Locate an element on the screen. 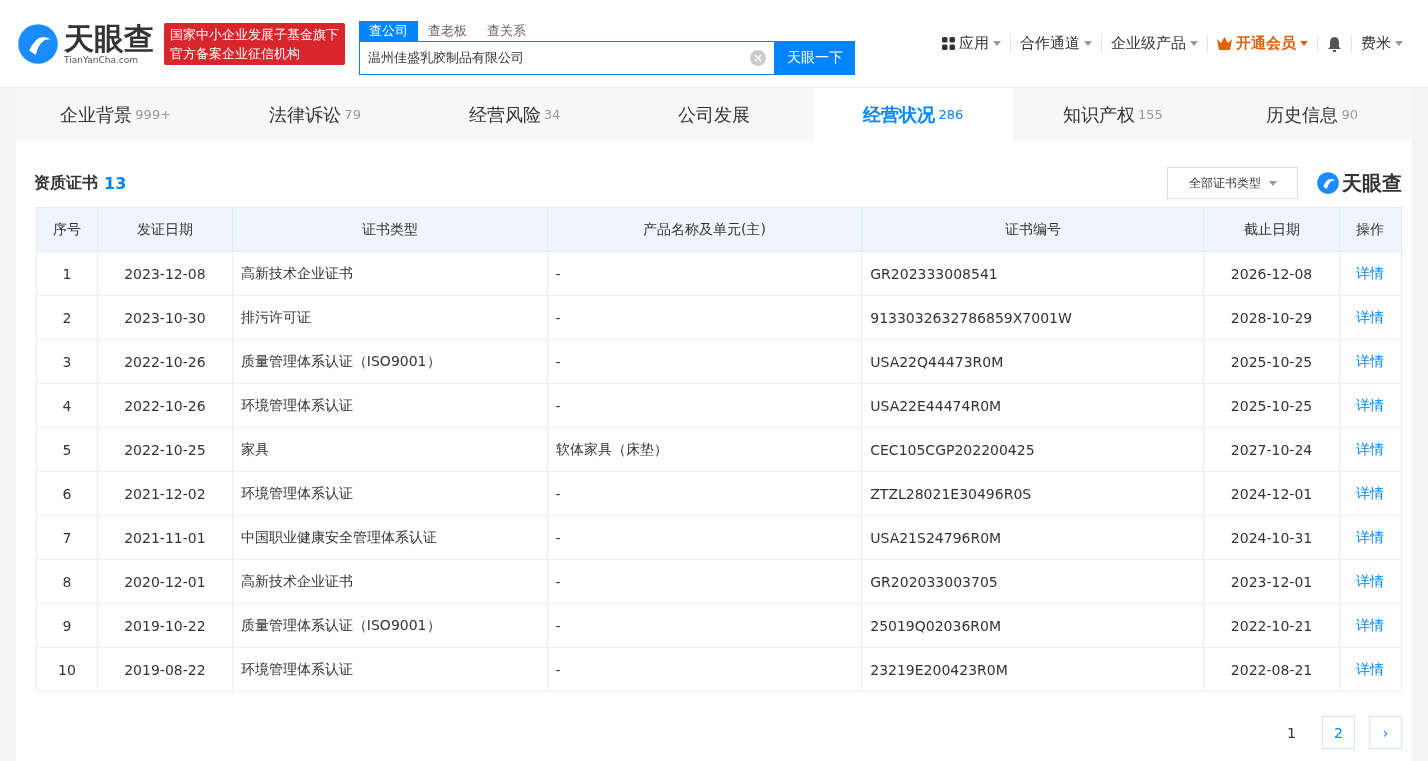 This screenshot has height=761, width=1428. search-tab: 查老板 is located at coordinates (447, 30).